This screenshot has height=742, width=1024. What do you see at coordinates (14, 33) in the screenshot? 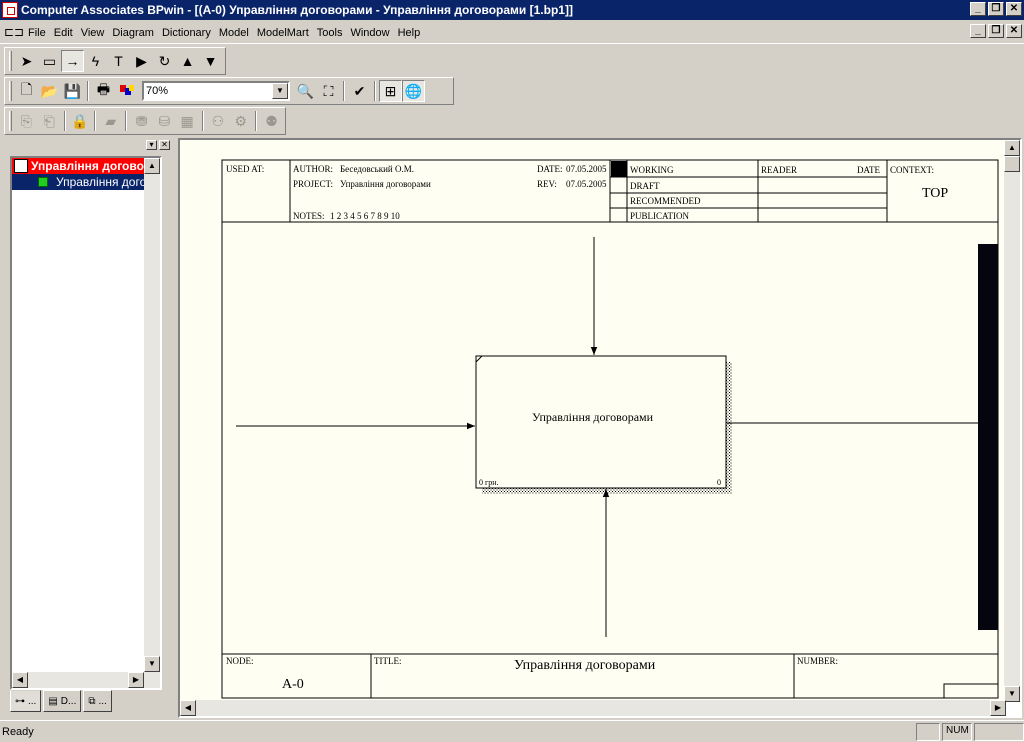
I see `document-system-menu-icon: ⊏⊐` at bounding box center [14, 33].